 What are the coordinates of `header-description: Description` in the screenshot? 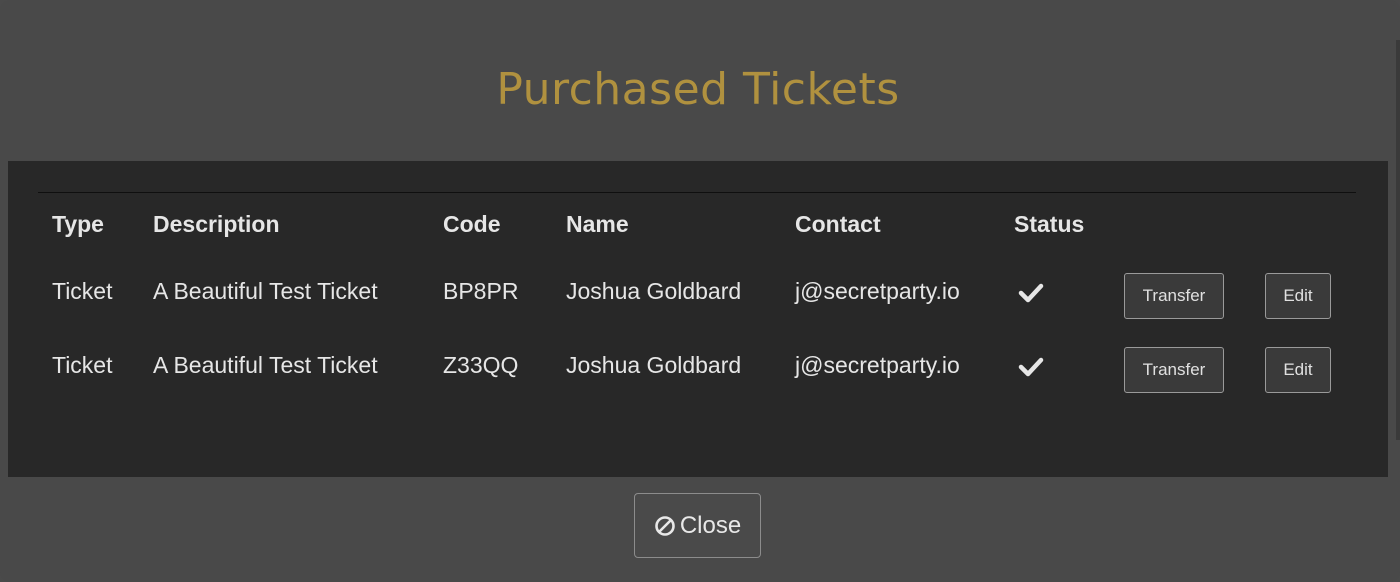 It's located at (216, 224).